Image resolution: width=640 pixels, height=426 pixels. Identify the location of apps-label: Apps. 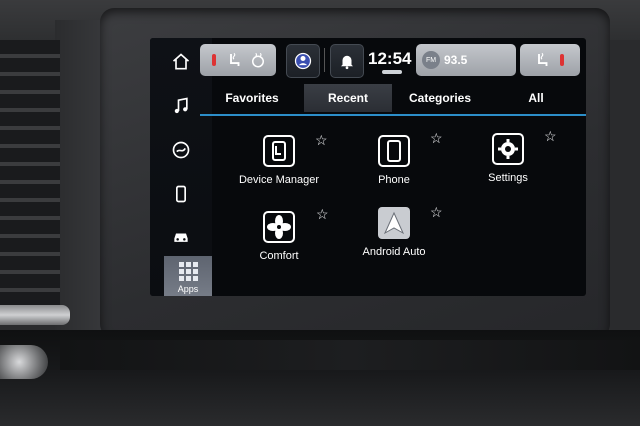
(188, 289).